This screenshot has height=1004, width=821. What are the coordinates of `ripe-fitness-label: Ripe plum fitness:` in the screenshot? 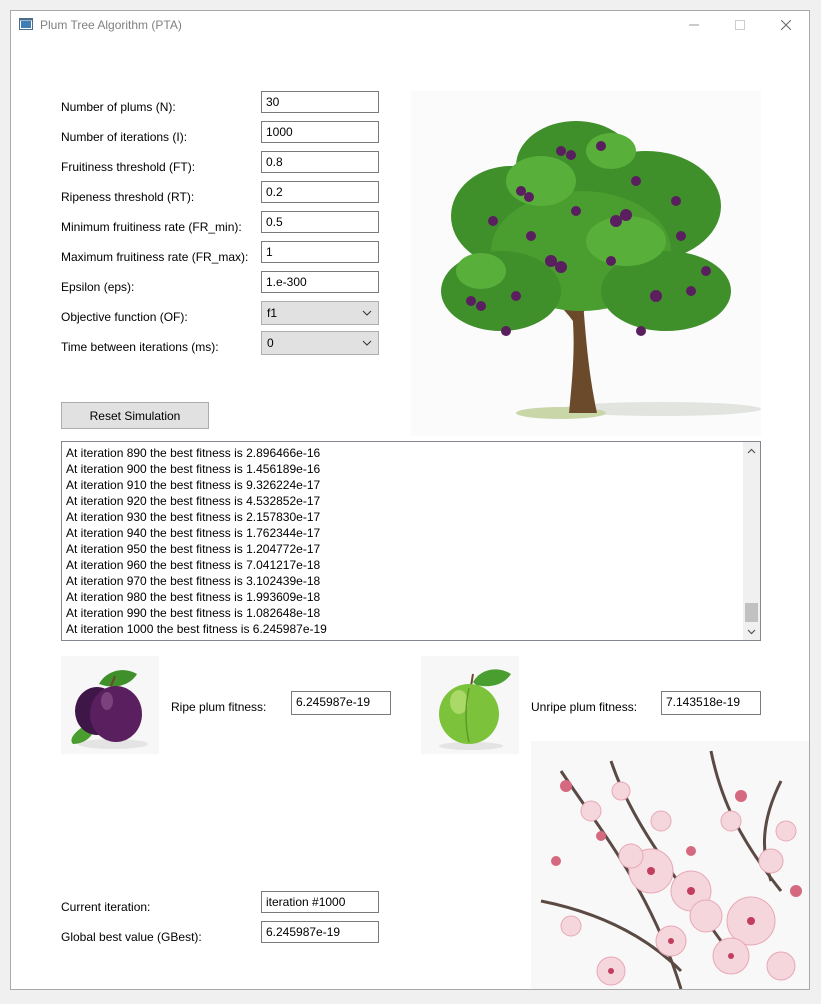 It's located at (219, 707).